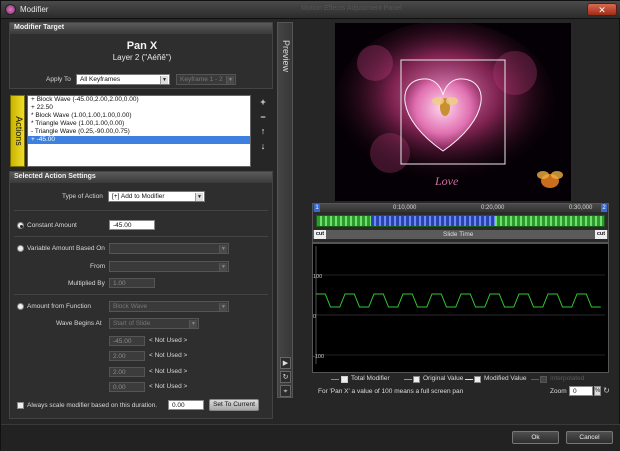 This screenshot has height=451, width=620. What do you see at coordinates (320, 234) in the screenshot?
I see `left-cut-button: cut` at bounding box center [320, 234].